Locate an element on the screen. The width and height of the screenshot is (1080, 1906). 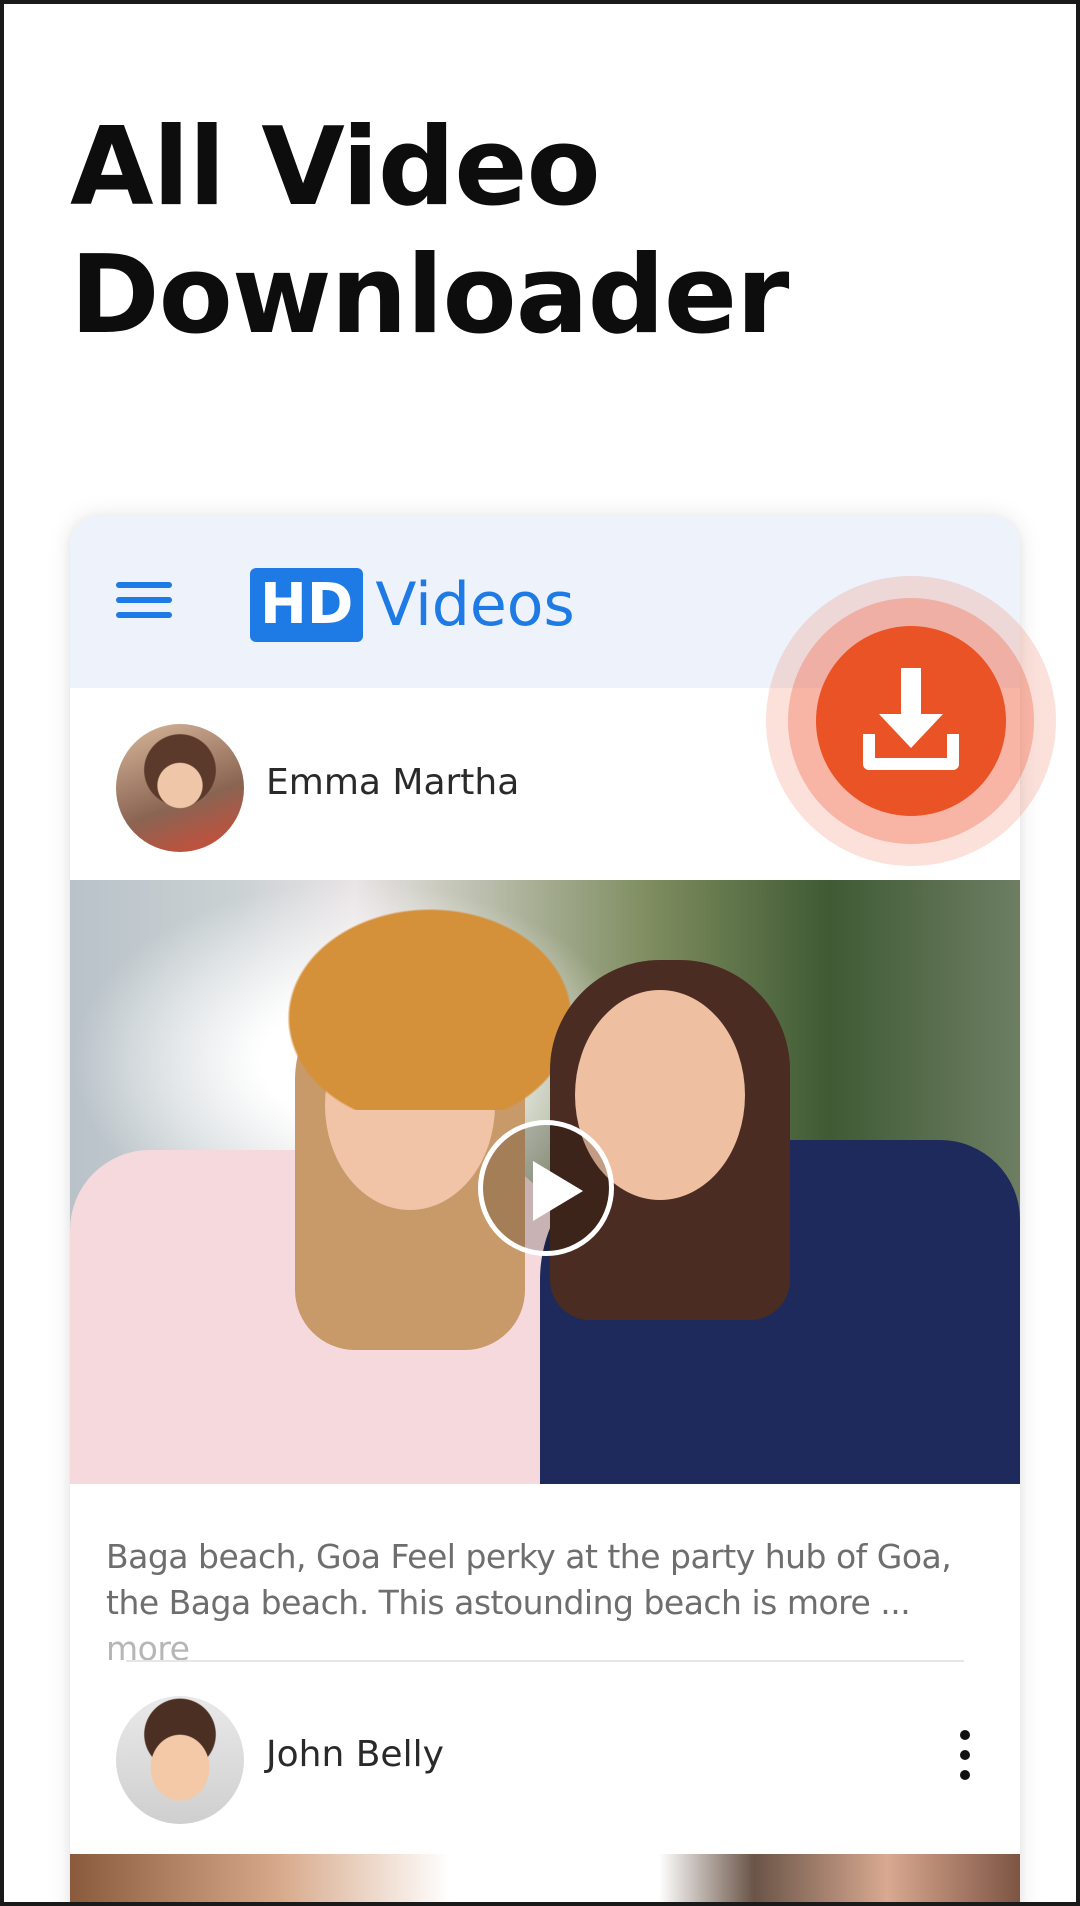
more-vertical-icon is located at coordinates (965, 1755).